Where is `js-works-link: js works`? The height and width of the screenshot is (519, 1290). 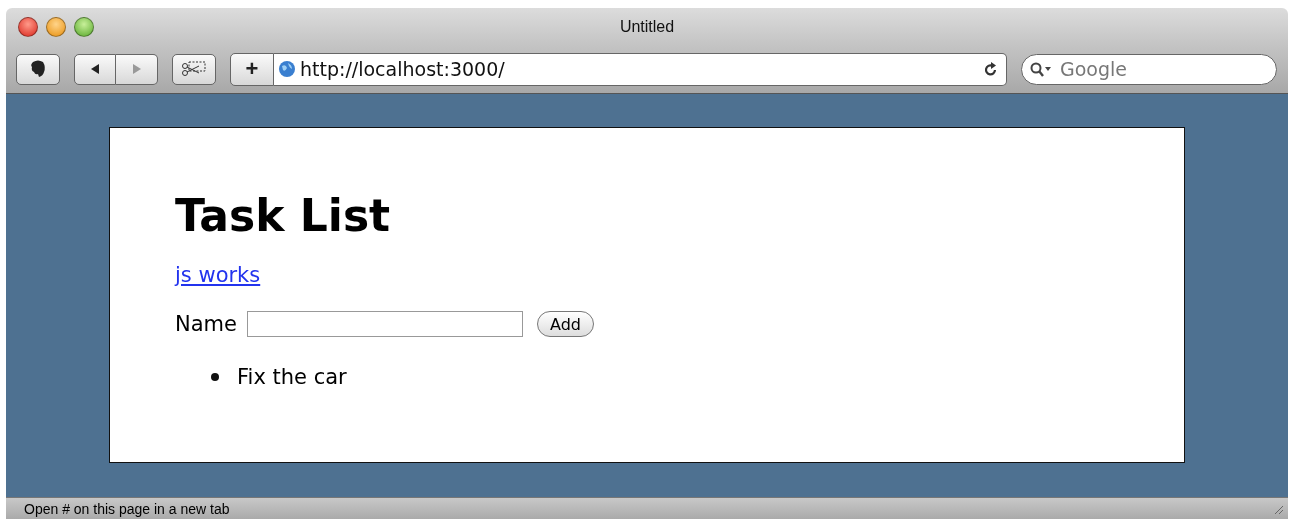 js-works-link: js works is located at coordinates (218, 275).